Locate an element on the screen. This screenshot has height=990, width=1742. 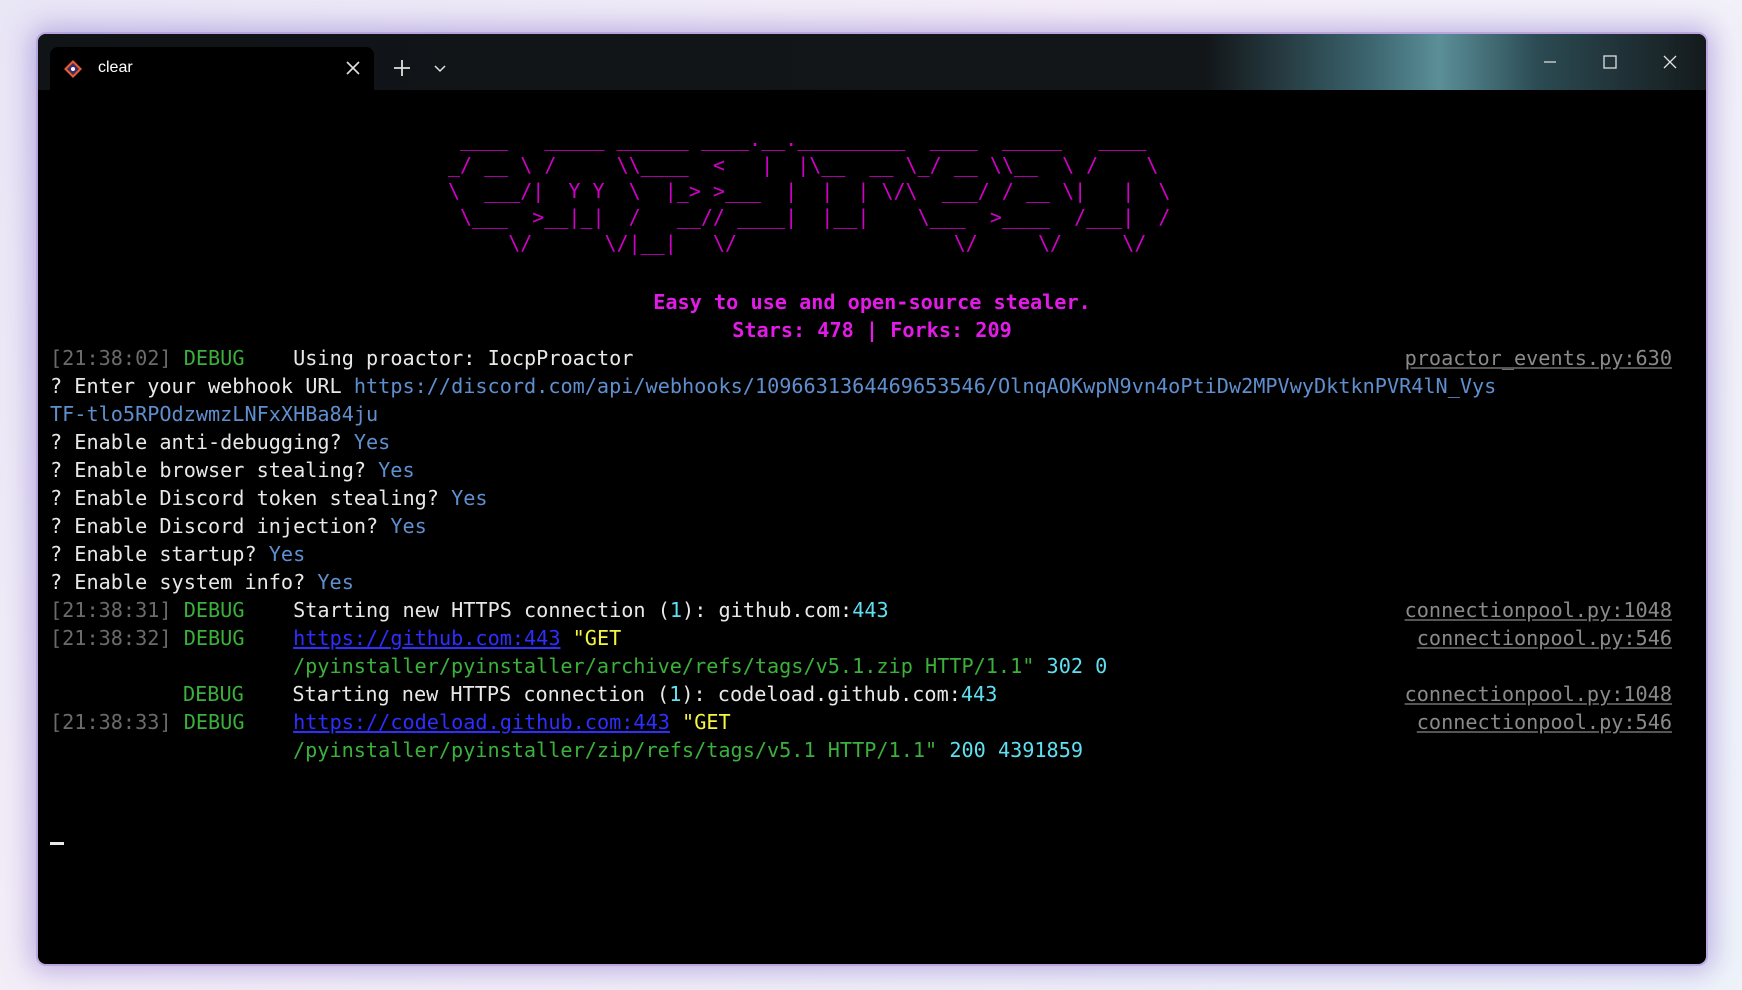
git-bash-icon is located at coordinates (73, 69).